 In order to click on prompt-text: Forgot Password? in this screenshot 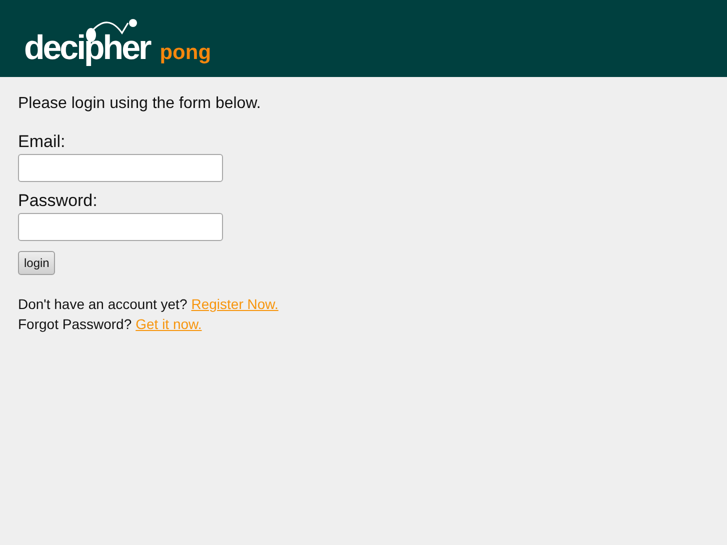, I will do `click(75, 324)`.